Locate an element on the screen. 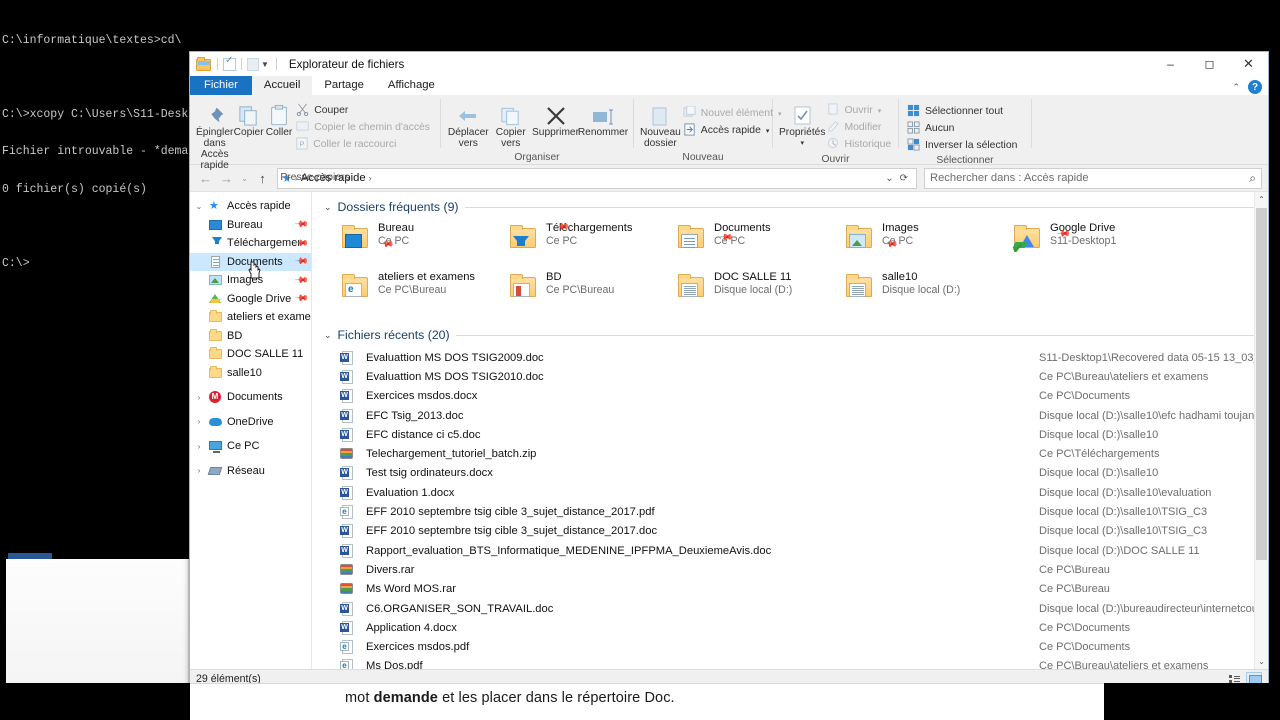 This screenshot has width=1280, height=720. search-icon: ⌕ is located at coordinates (1252, 178).